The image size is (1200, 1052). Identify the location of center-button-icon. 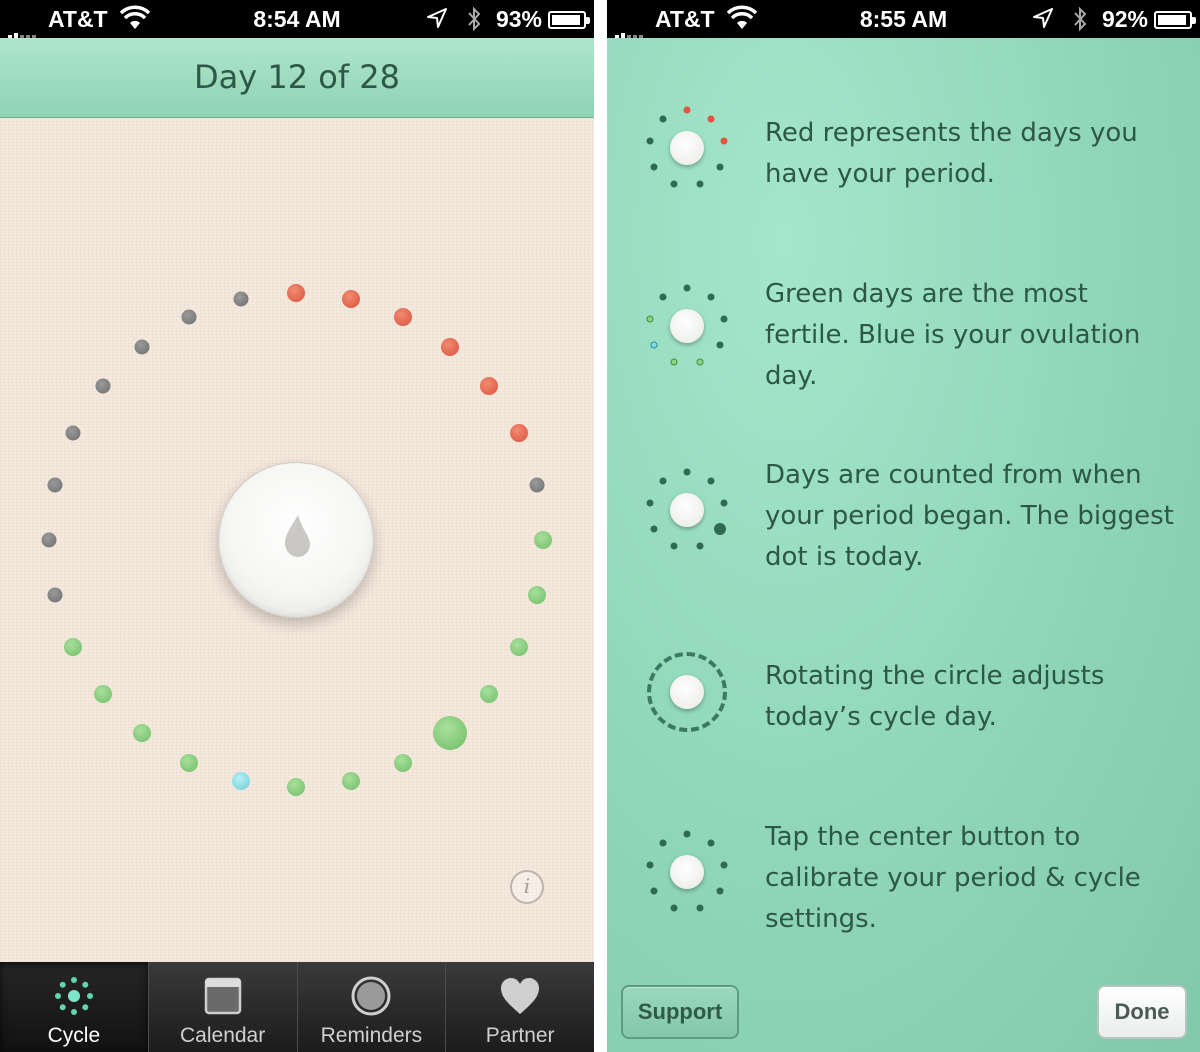
(687, 872).